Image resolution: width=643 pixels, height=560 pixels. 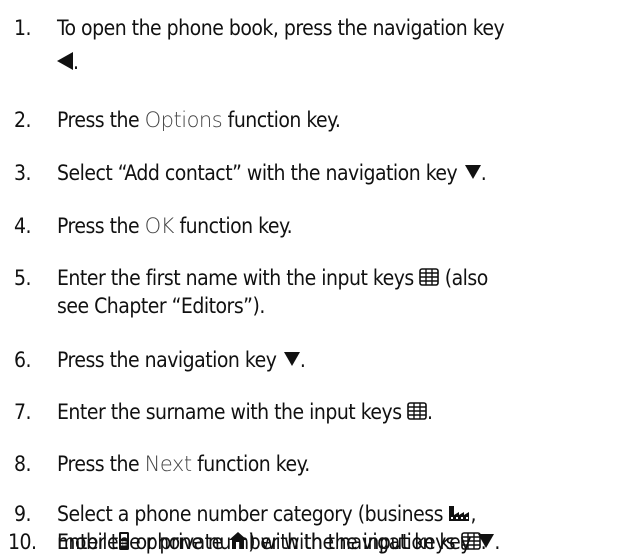 I want to click on step-number: 6., so click(x=23, y=360).